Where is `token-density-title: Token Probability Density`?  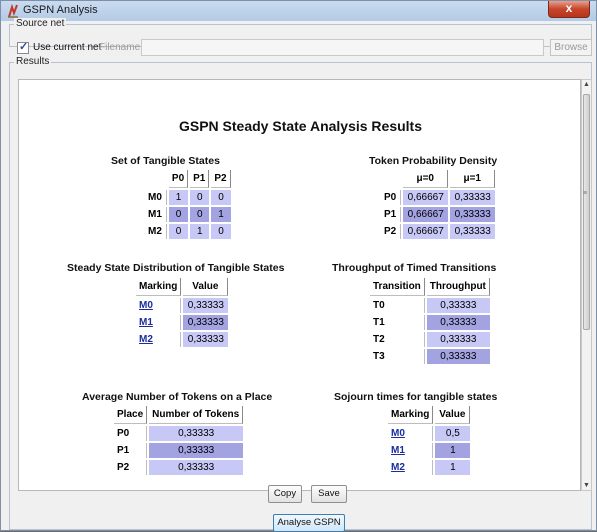
token-density-title: Token Probability Density is located at coordinates (433, 161).